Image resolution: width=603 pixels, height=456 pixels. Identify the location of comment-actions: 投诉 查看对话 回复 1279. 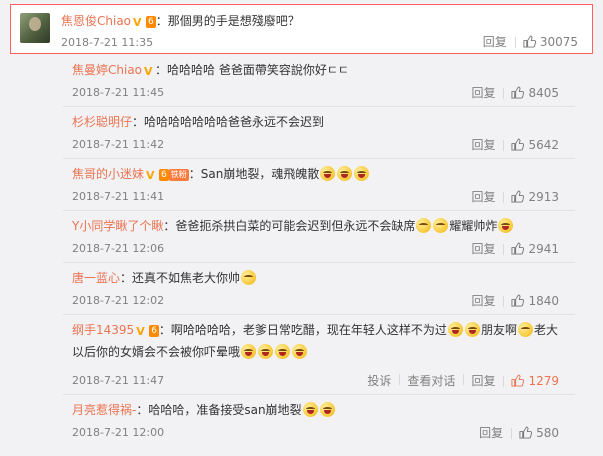
(463, 380).